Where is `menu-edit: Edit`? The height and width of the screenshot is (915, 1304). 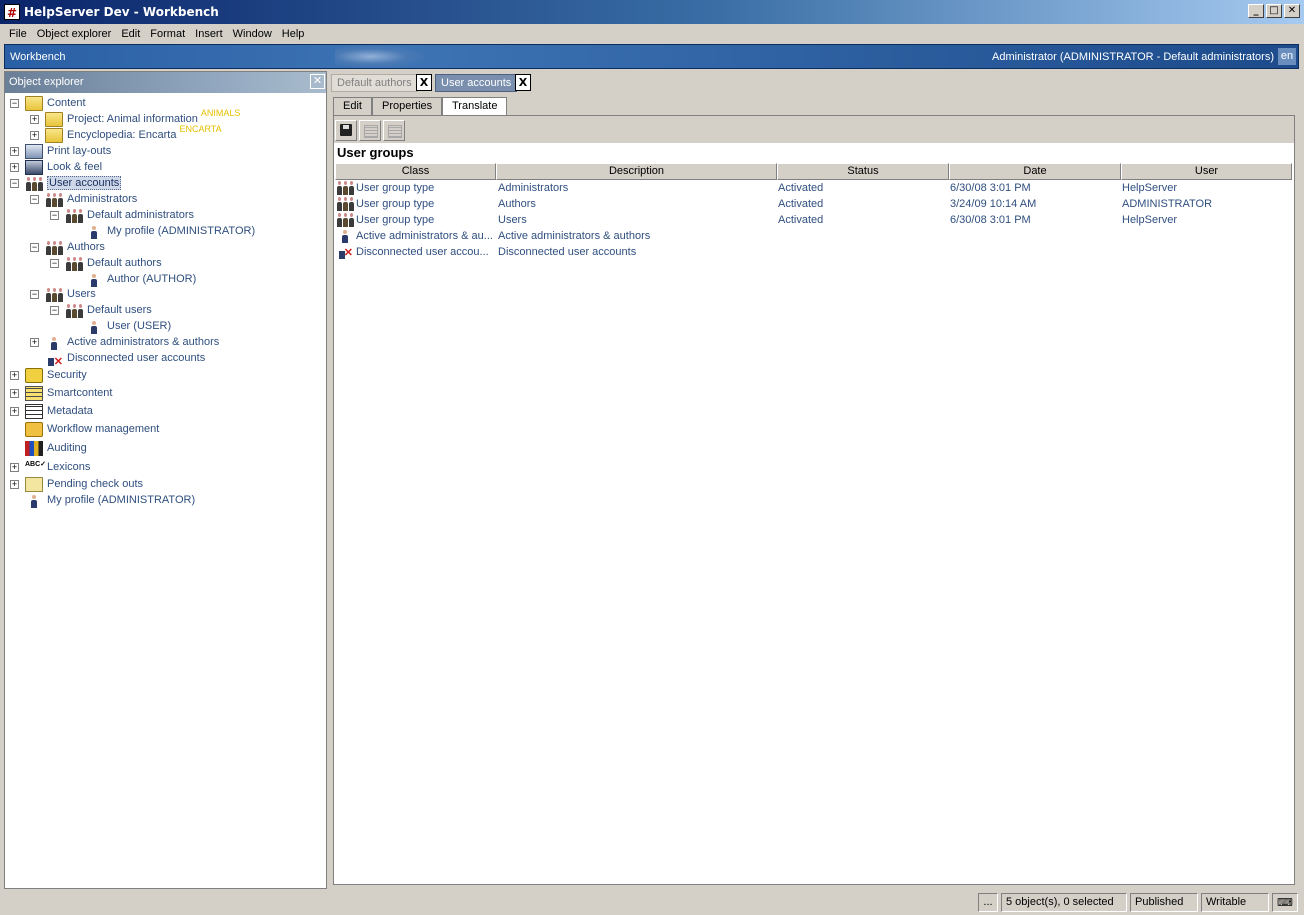
menu-edit: Edit is located at coordinates (130, 34).